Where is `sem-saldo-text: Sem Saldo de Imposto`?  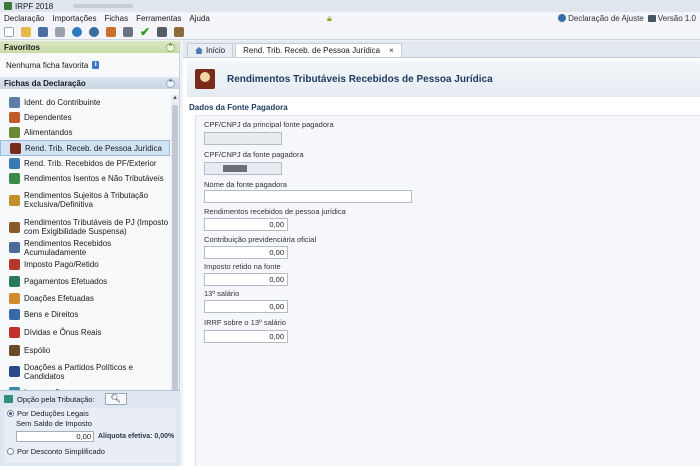
sem-saldo-text: Sem Saldo de Imposto is located at coordinates (54, 423).